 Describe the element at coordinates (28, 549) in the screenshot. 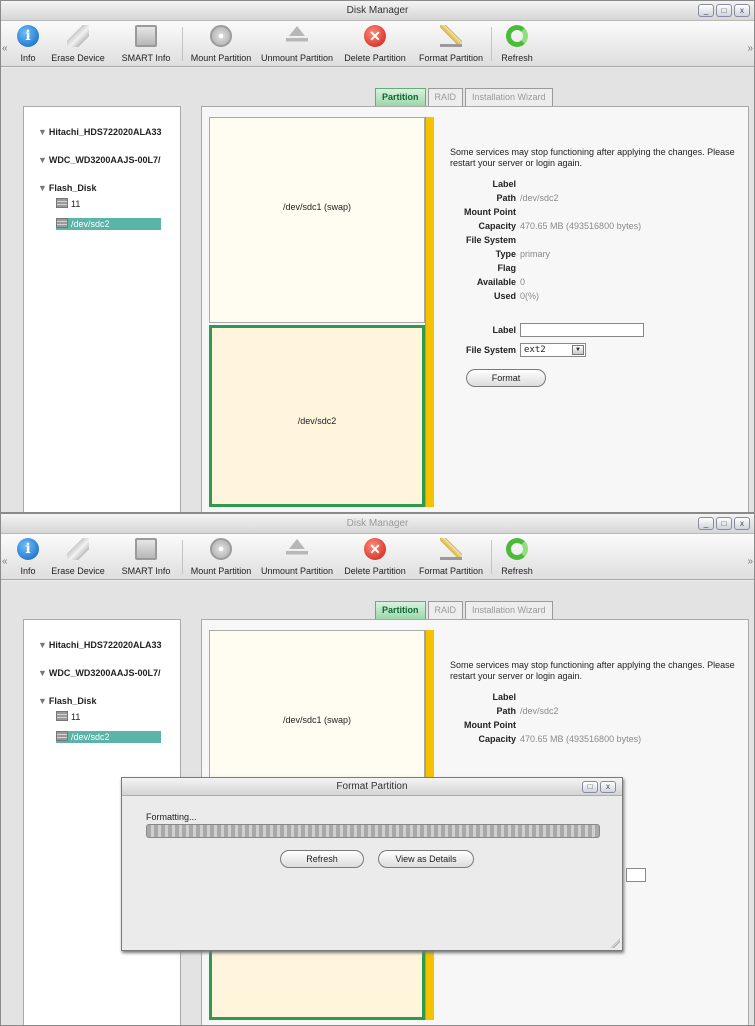

I see `info-icon: i` at that location.